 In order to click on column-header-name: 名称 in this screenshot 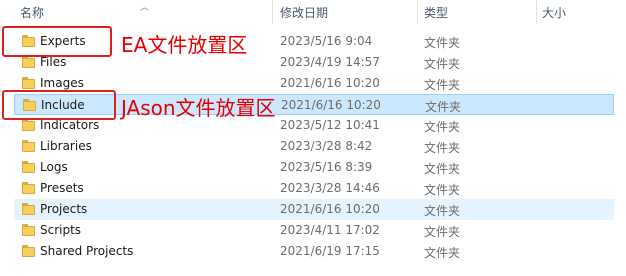, I will do `click(32, 12)`.